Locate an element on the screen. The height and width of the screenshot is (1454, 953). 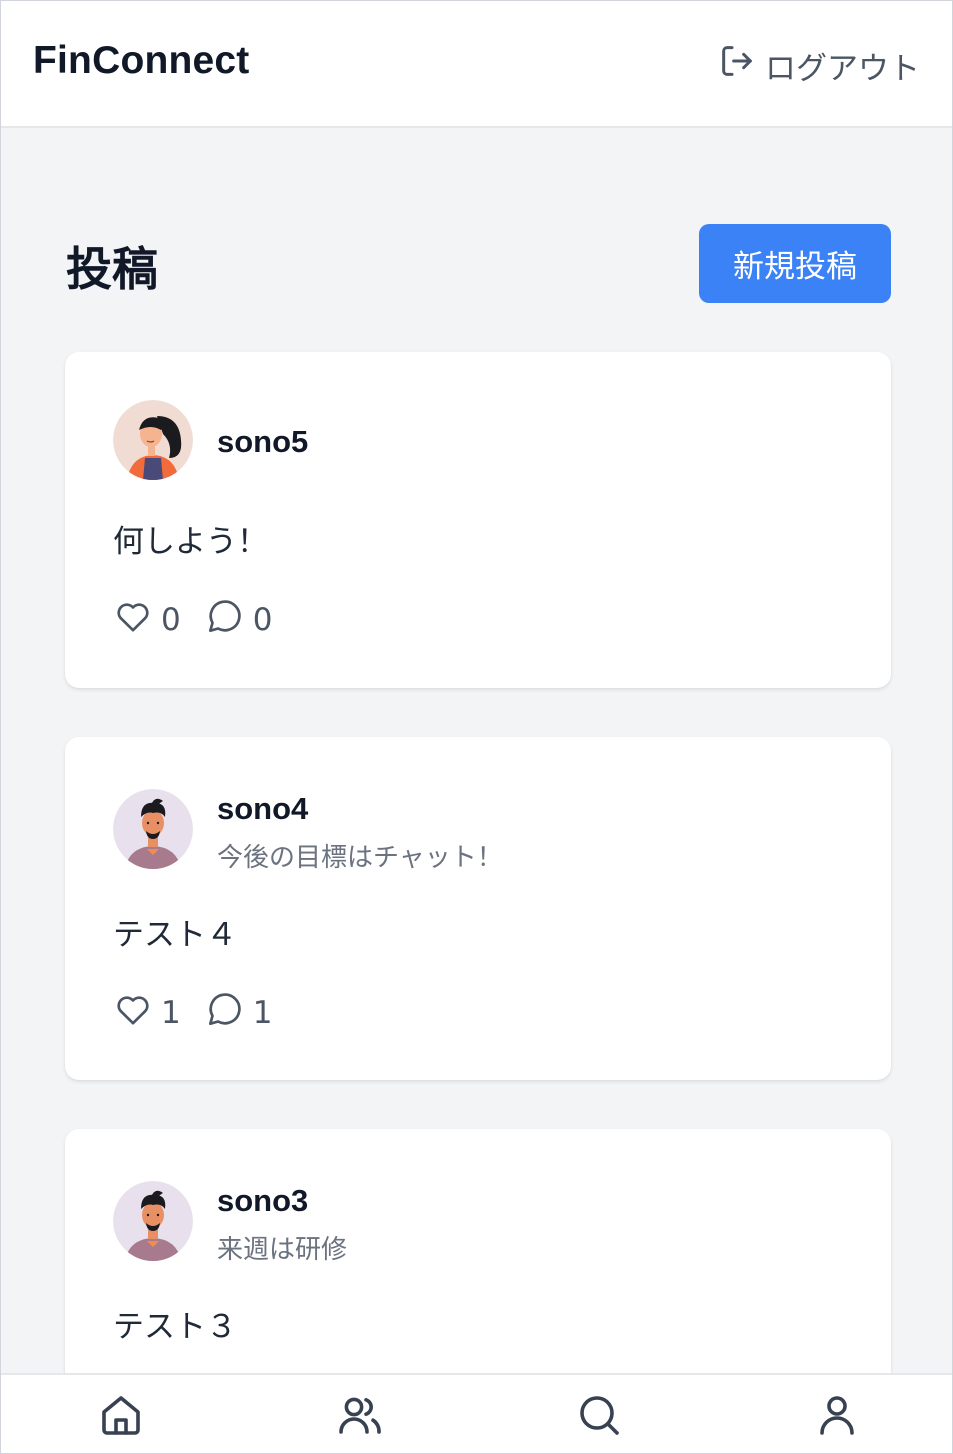
brand-logo-text: FinConnect is located at coordinates (141, 61).